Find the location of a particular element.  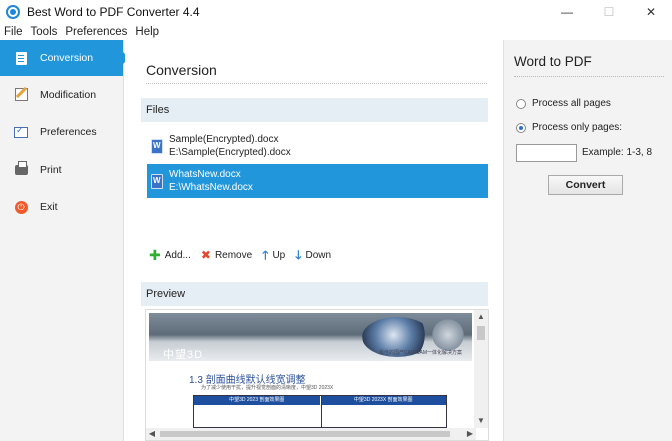

preview-banner: 中望3D 最佳的国产CAD/CAM一体化解决方案 is located at coordinates (310, 337).